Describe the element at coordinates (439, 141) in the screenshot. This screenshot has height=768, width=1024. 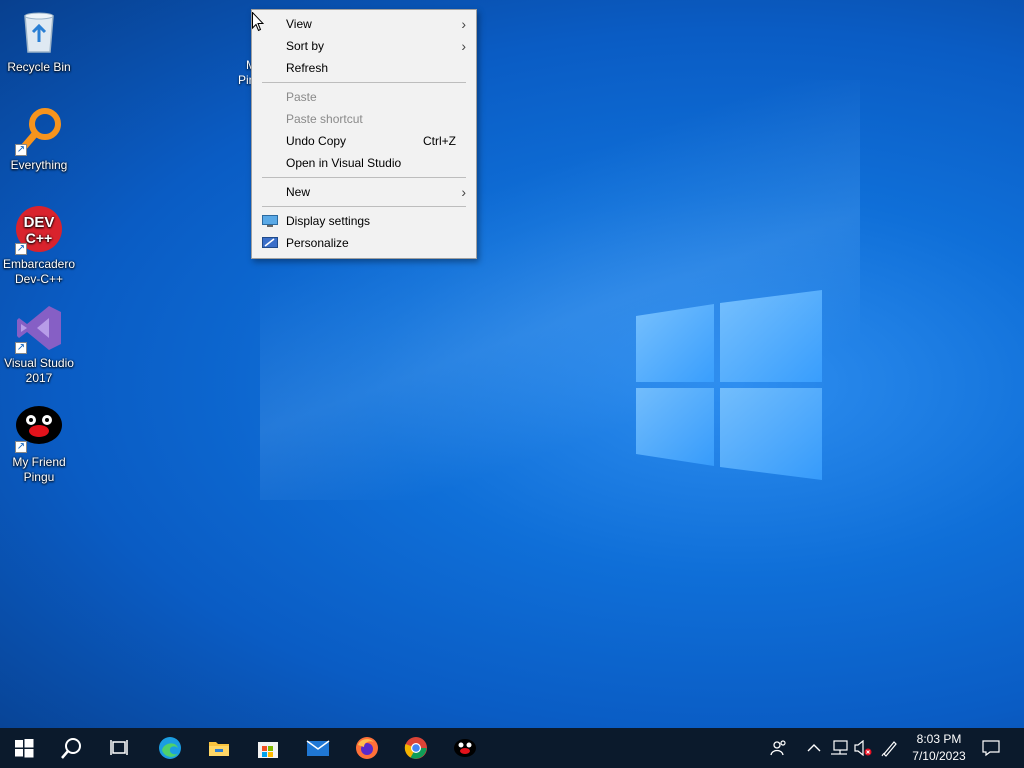
I see `menu-item-undo-copy-shortcut: Ctrl+Z` at that location.